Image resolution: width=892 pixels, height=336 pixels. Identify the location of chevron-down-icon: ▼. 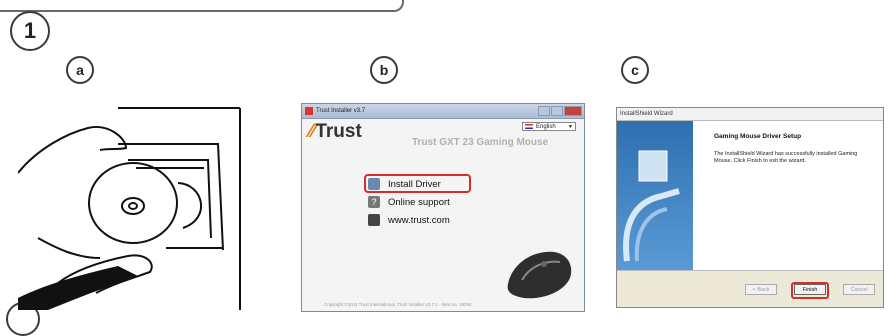
(570, 126).